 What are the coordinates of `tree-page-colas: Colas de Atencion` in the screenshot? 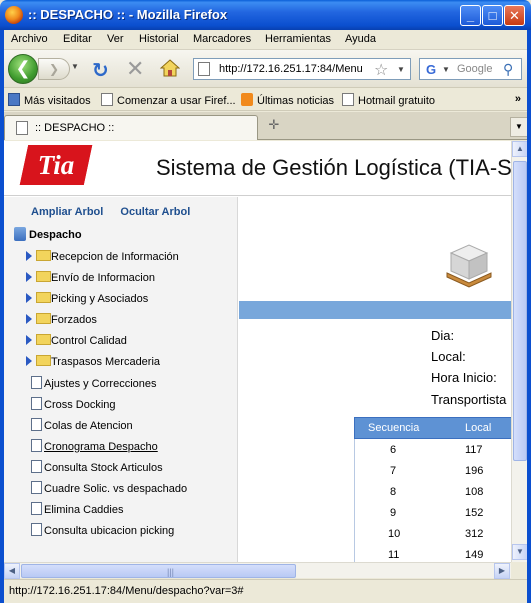 It's located at (82, 425).